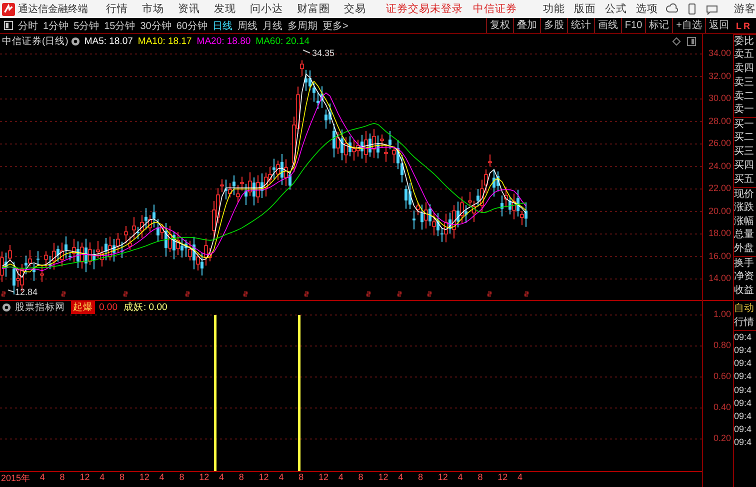 Image resolution: width=756 pixels, height=487 pixels. I want to click on menu-item: 财富圈, so click(313, 9).